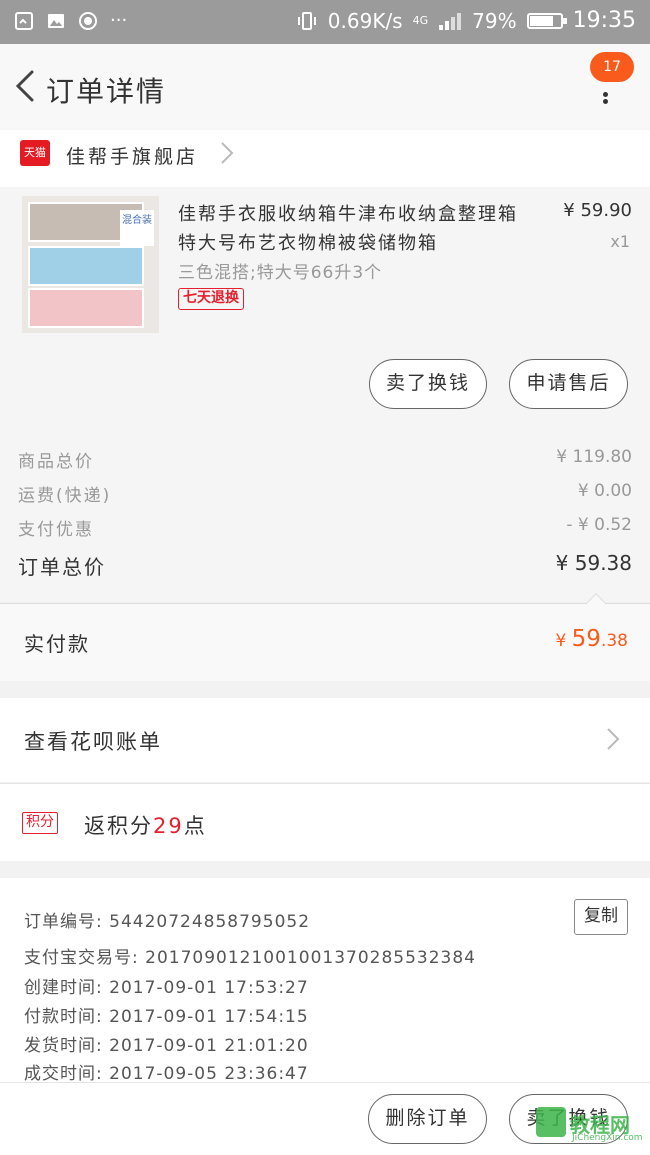  What do you see at coordinates (601, 917) in the screenshot?
I see `copy-order-number-button: 复制` at bounding box center [601, 917].